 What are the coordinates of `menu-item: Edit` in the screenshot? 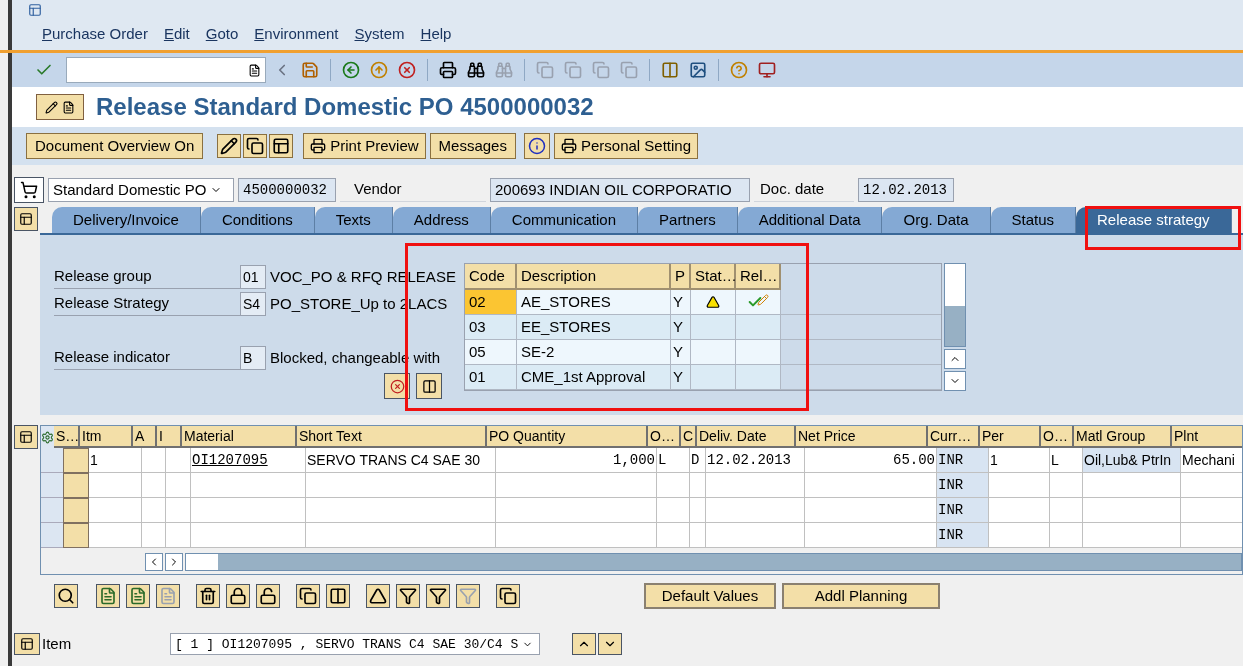 It's located at (176, 34).